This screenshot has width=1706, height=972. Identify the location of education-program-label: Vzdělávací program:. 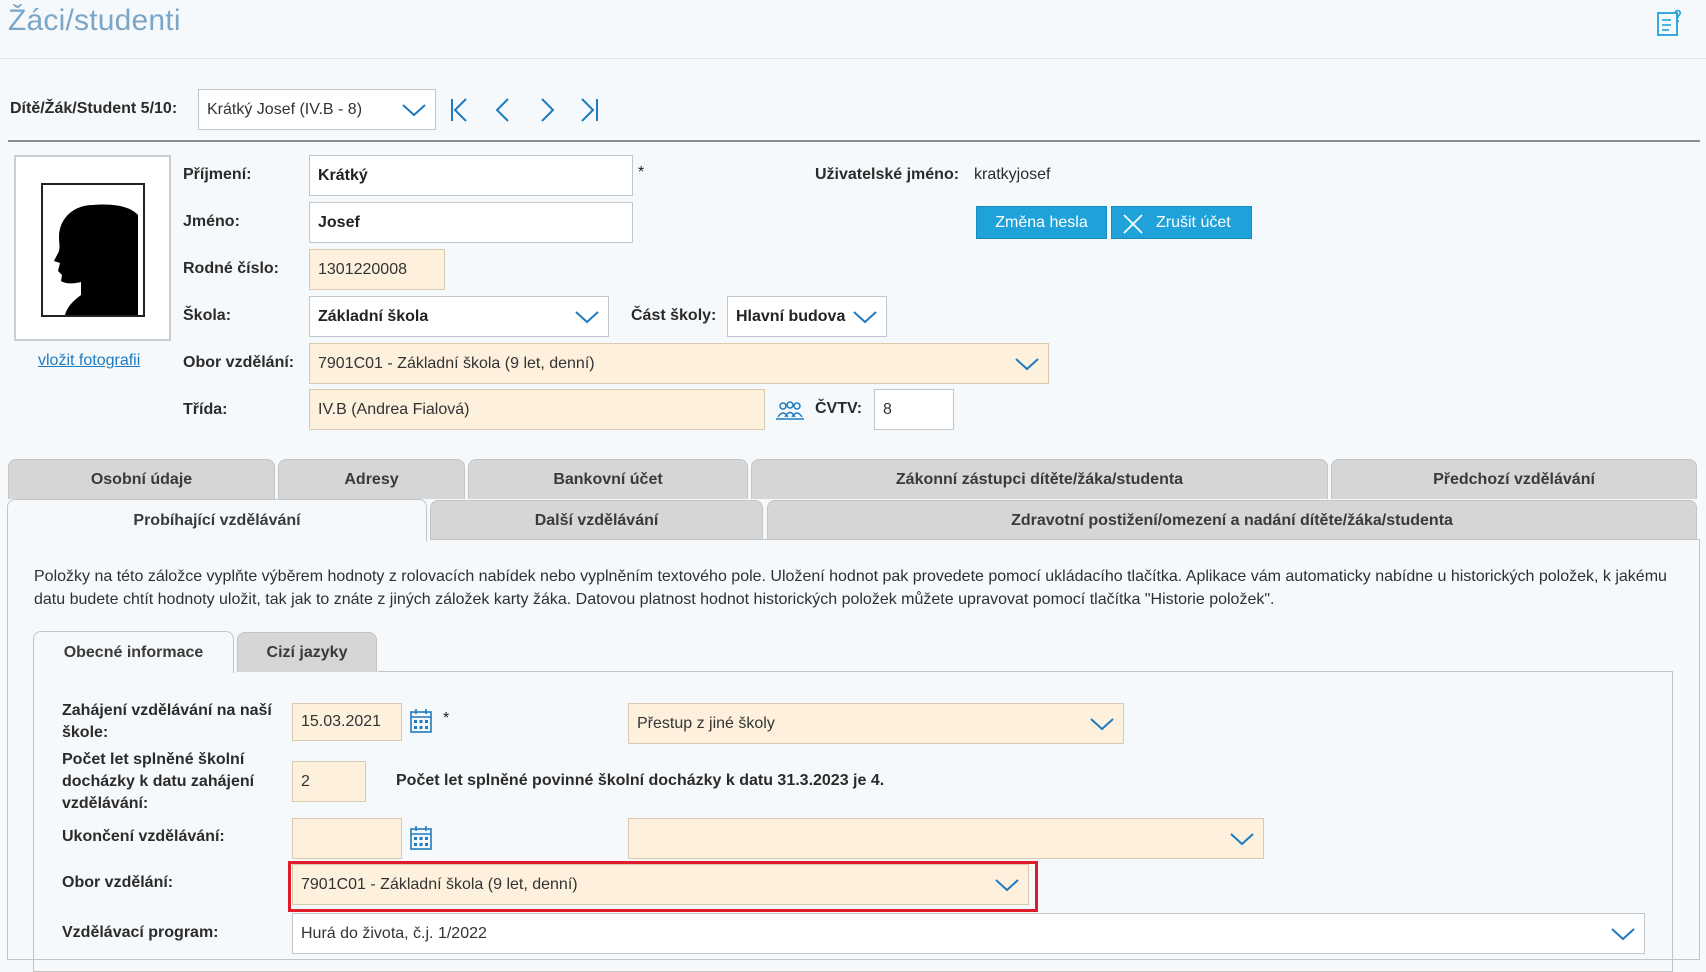
(140, 932).